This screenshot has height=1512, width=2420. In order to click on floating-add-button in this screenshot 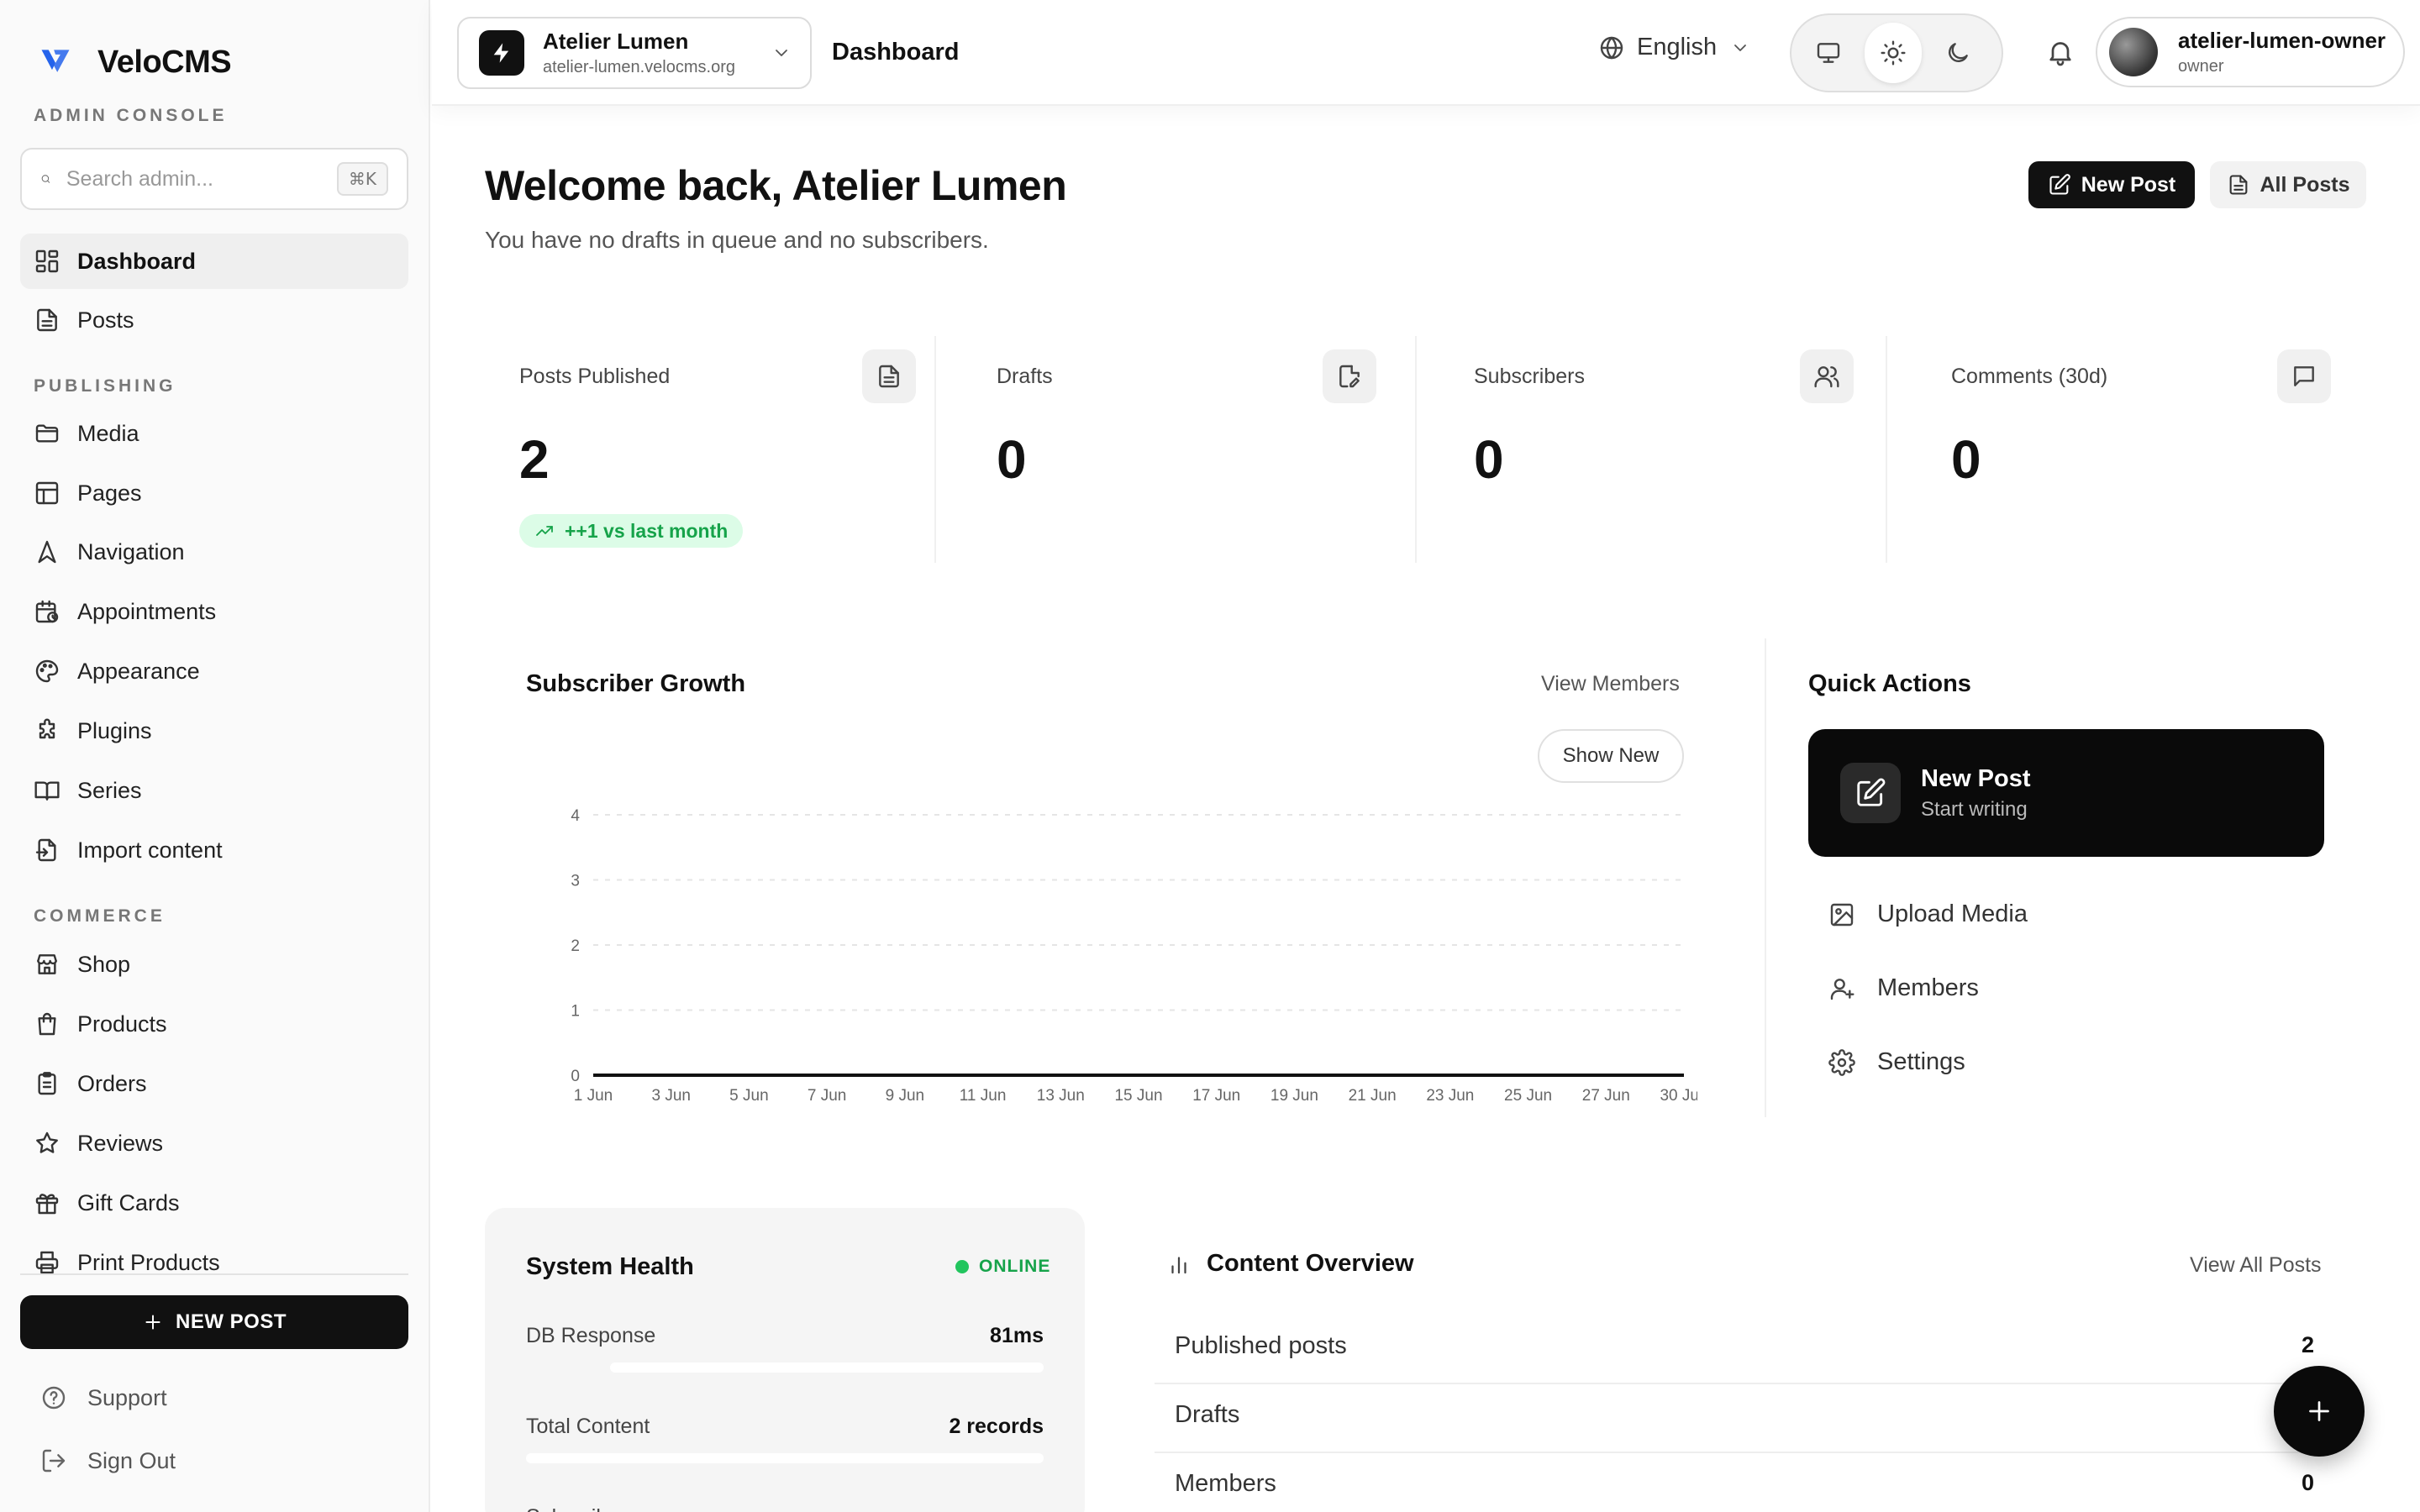, I will do `click(2320, 1411)`.